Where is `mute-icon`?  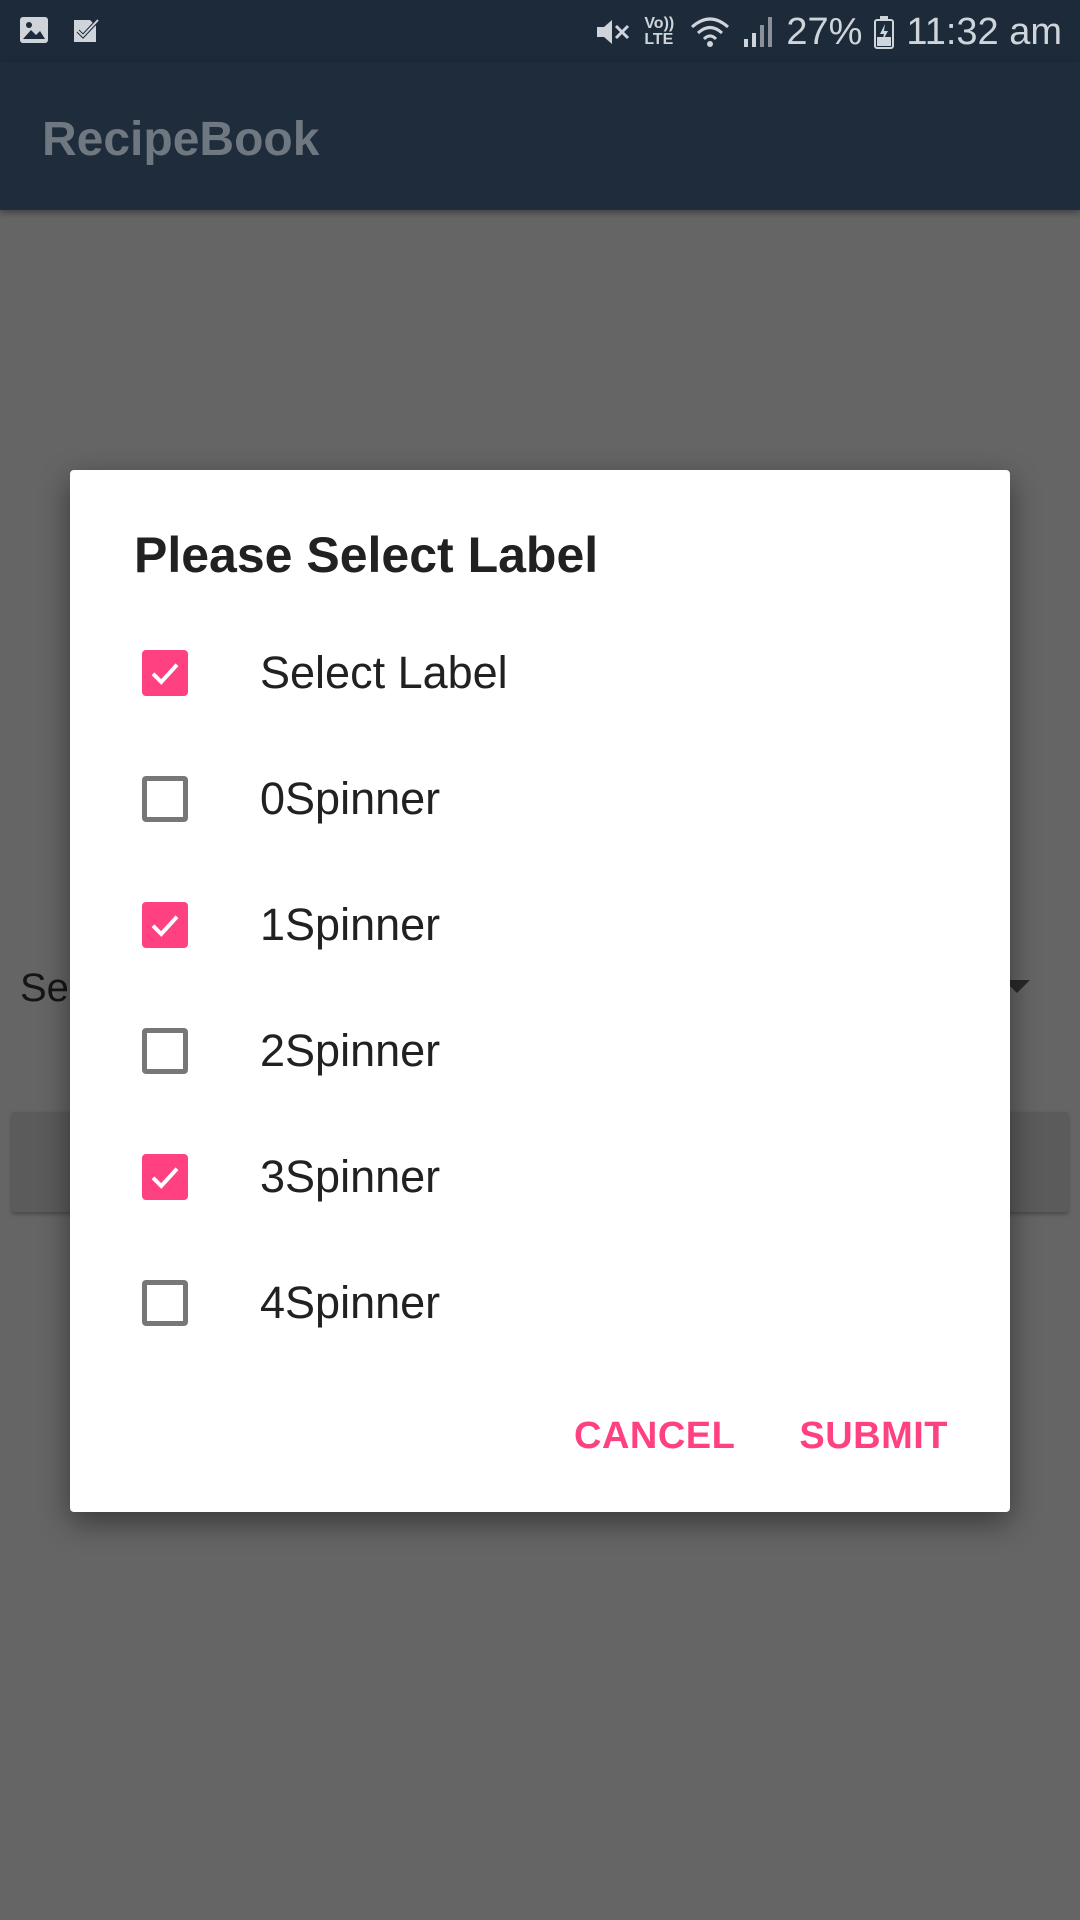
mute-icon is located at coordinates (613, 32).